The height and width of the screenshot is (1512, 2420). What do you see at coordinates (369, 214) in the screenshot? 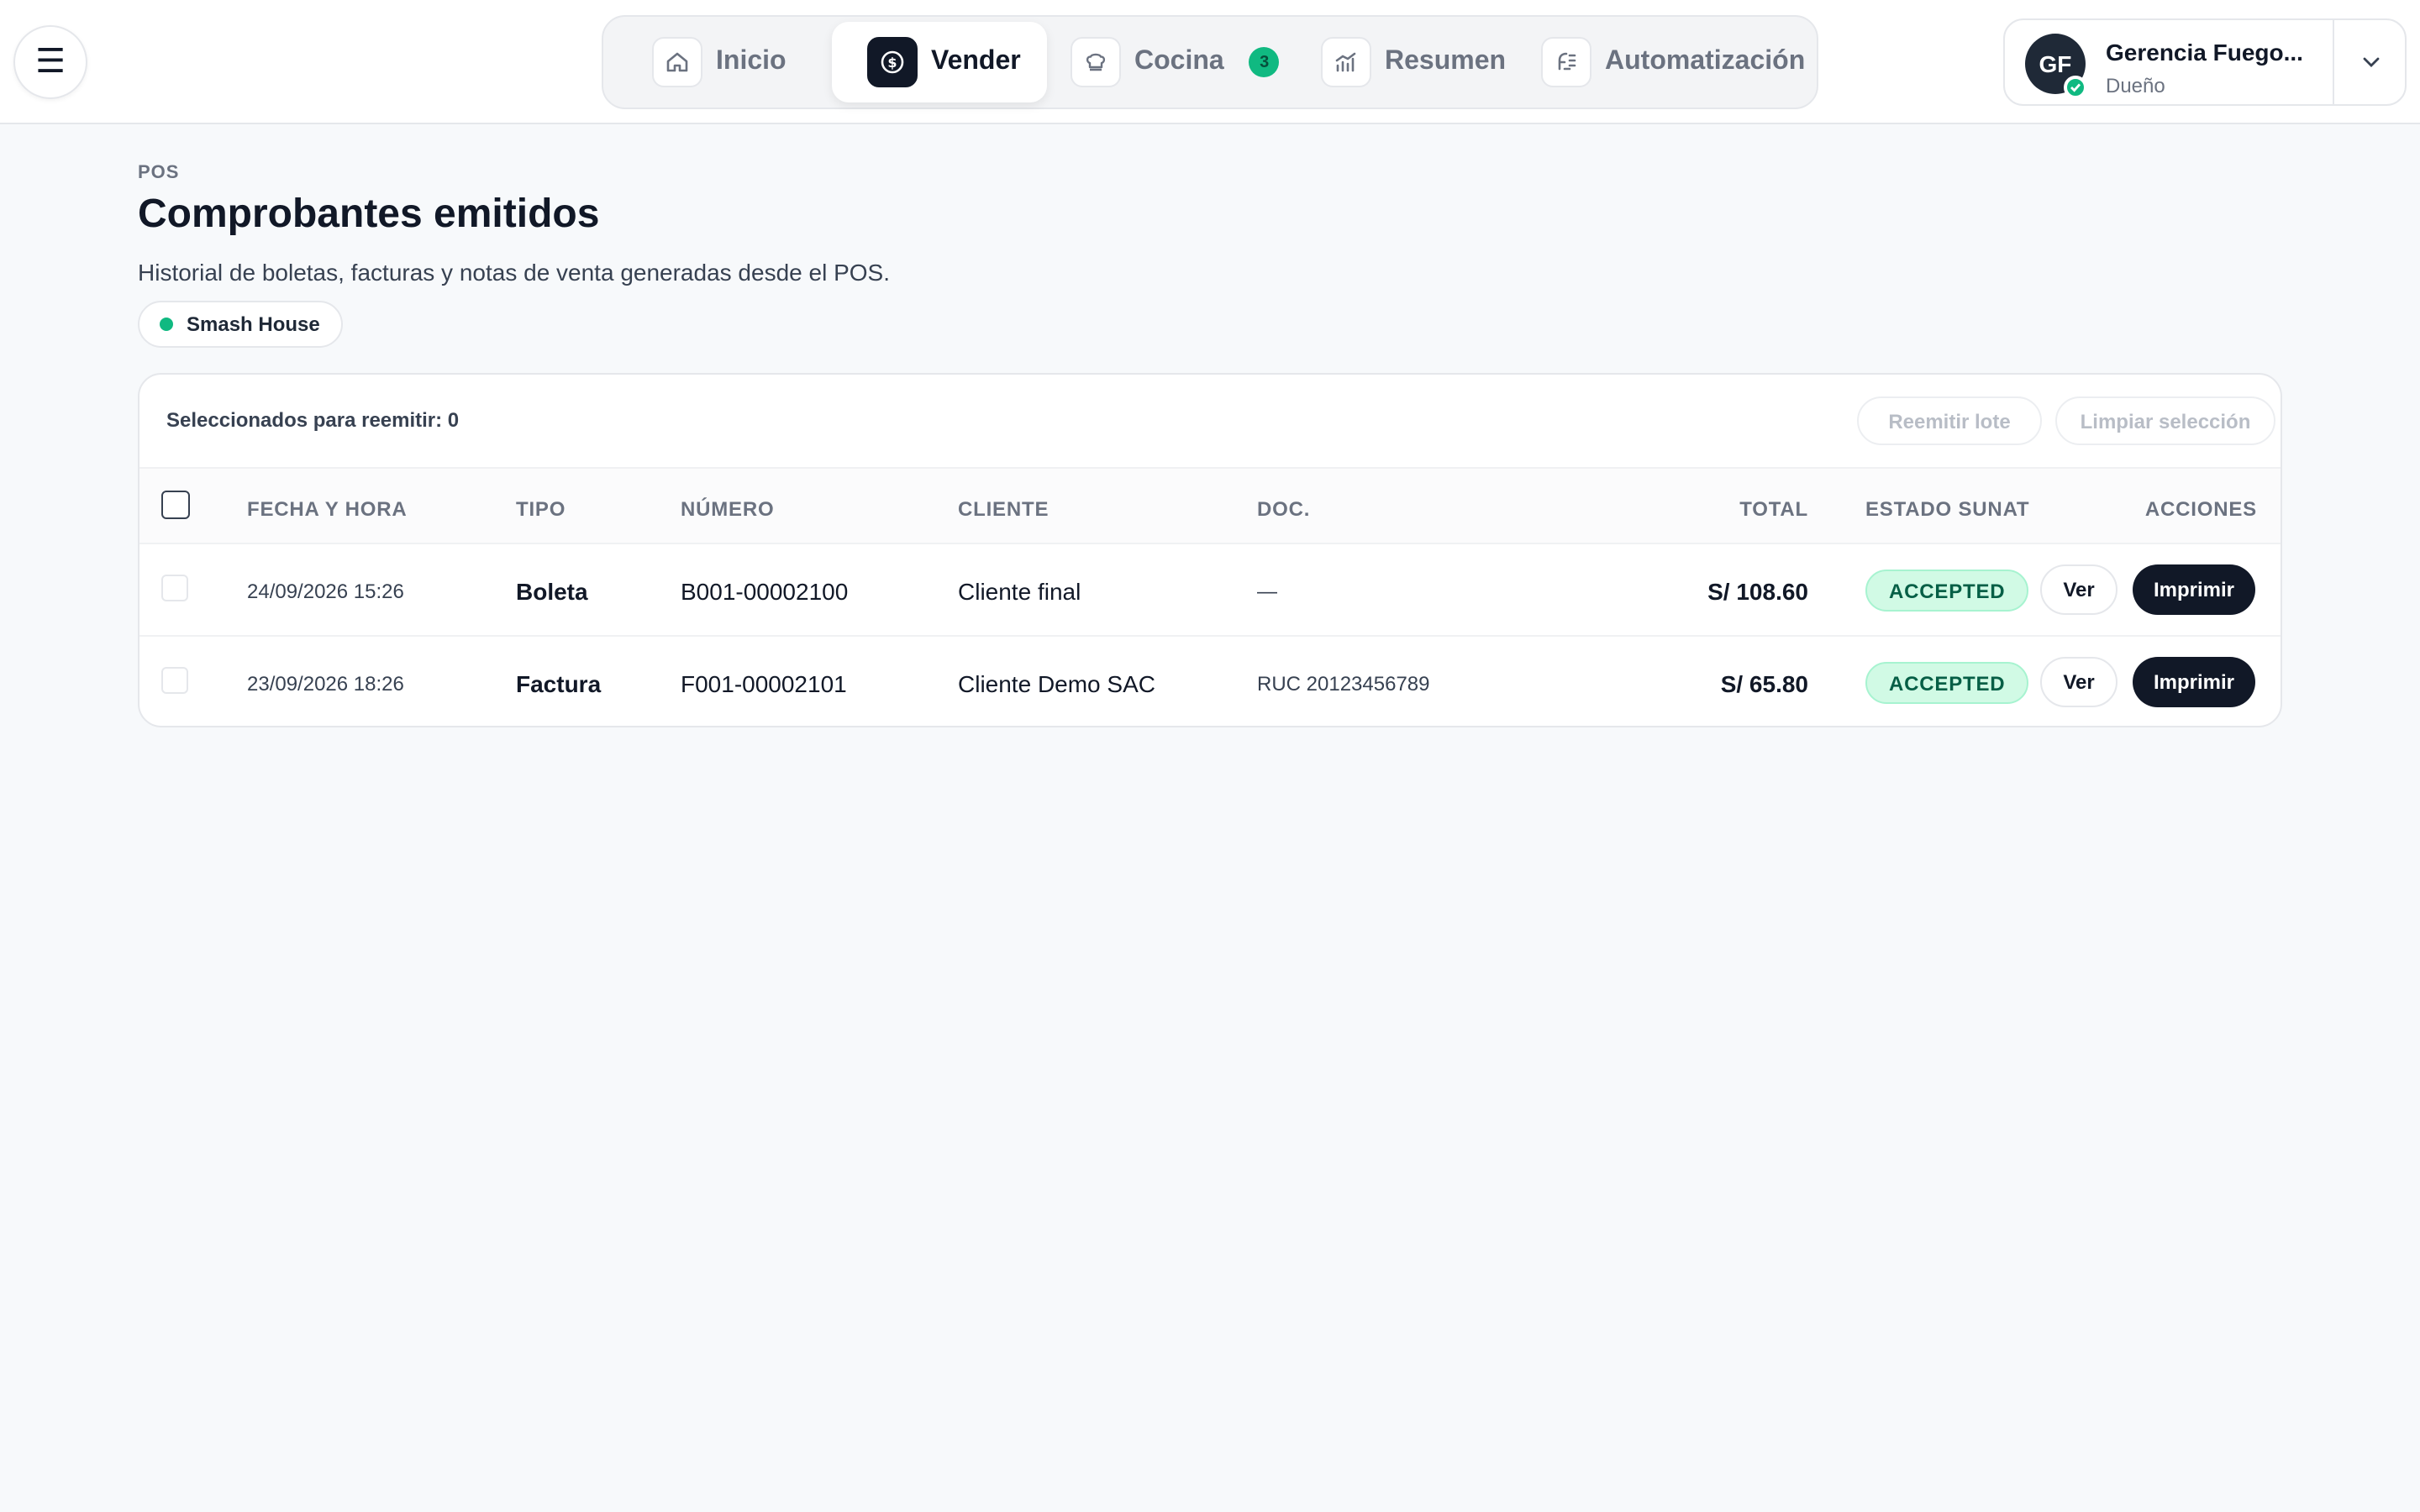
I see `page-title: Comprobantes emitidos` at bounding box center [369, 214].